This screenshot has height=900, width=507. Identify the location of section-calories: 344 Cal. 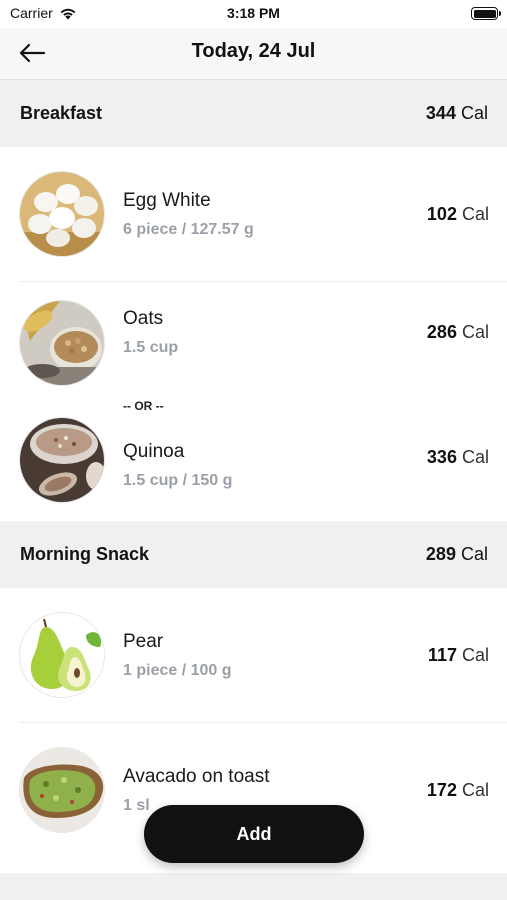
(457, 113).